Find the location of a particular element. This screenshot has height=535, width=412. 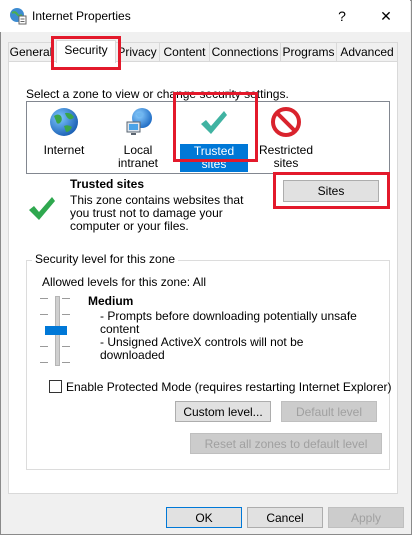

tab-security: Security is located at coordinates (86, 51).